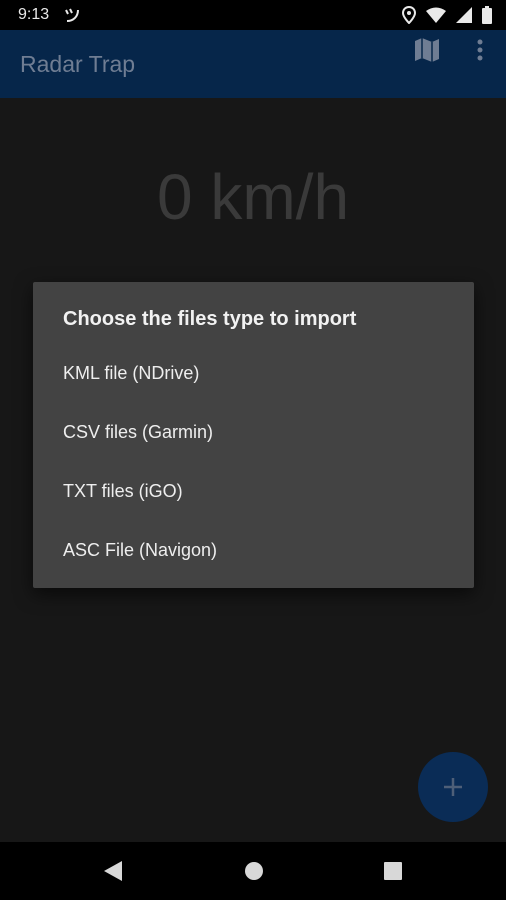 This screenshot has width=506, height=900. I want to click on map-button, so click(427, 50).